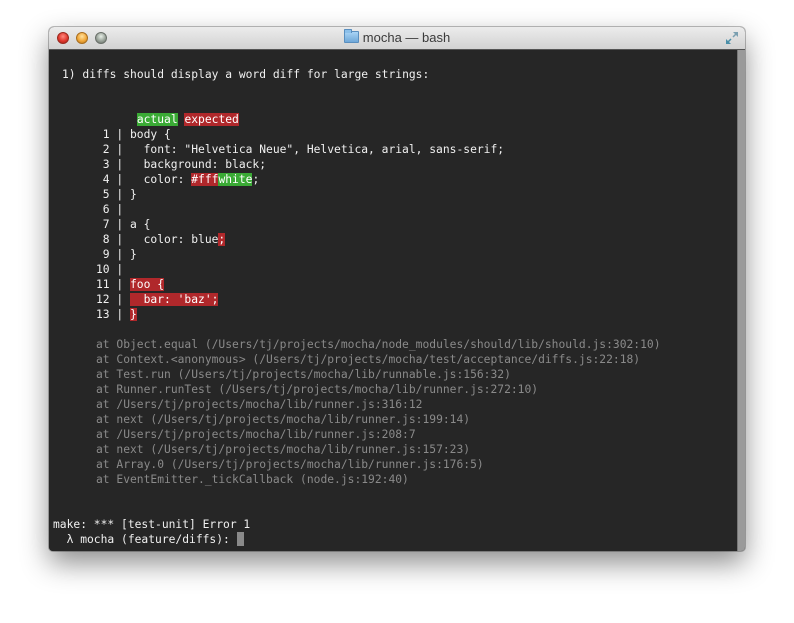 This screenshot has height=623, width=794. What do you see at coordinates (235, 179) in the screenshot?
I see `diff-actual-segment: white` at bounding box center [235, 179].